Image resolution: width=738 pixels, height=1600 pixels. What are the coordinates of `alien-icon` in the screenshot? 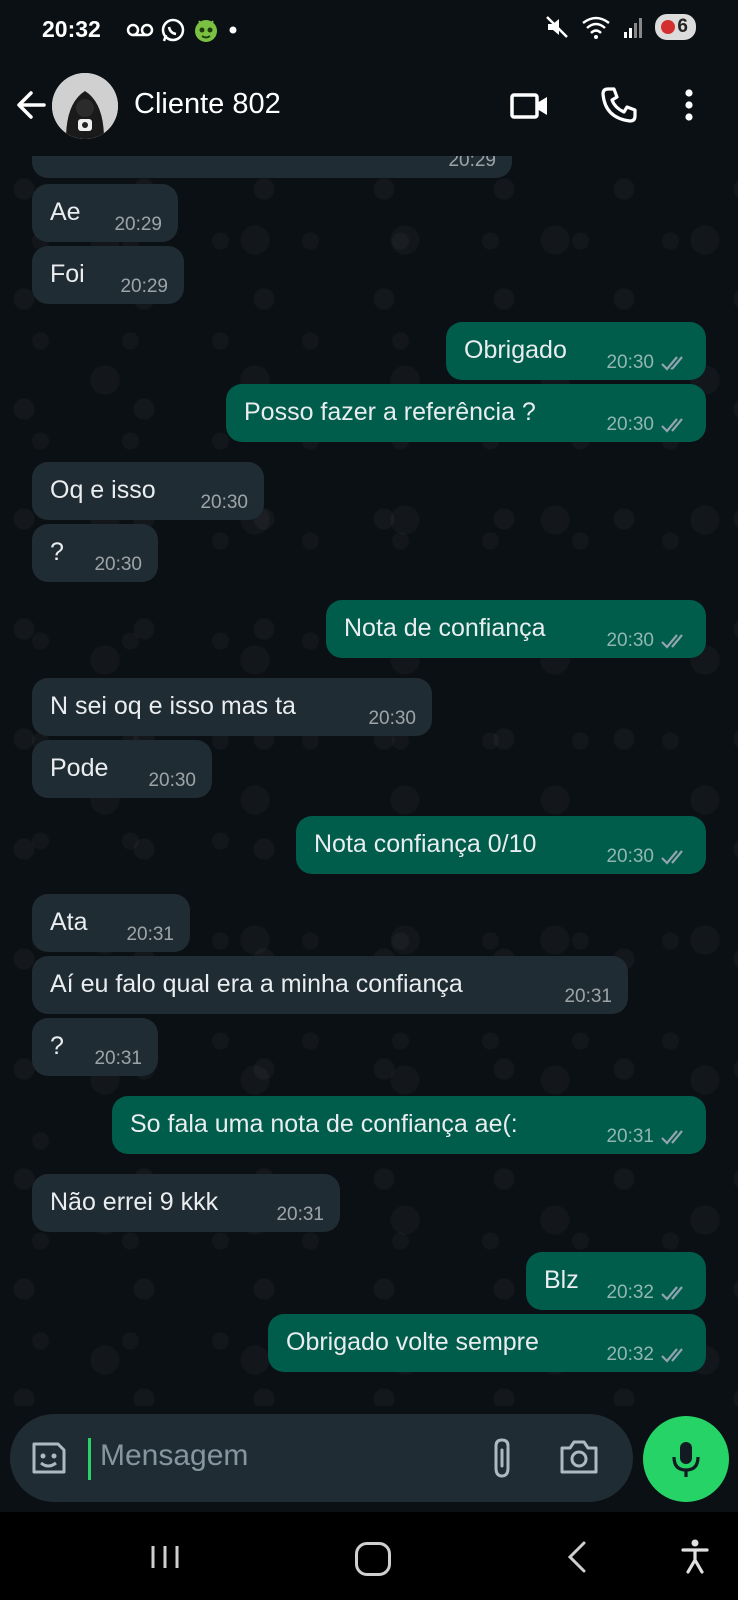 It's located at (206, 31).